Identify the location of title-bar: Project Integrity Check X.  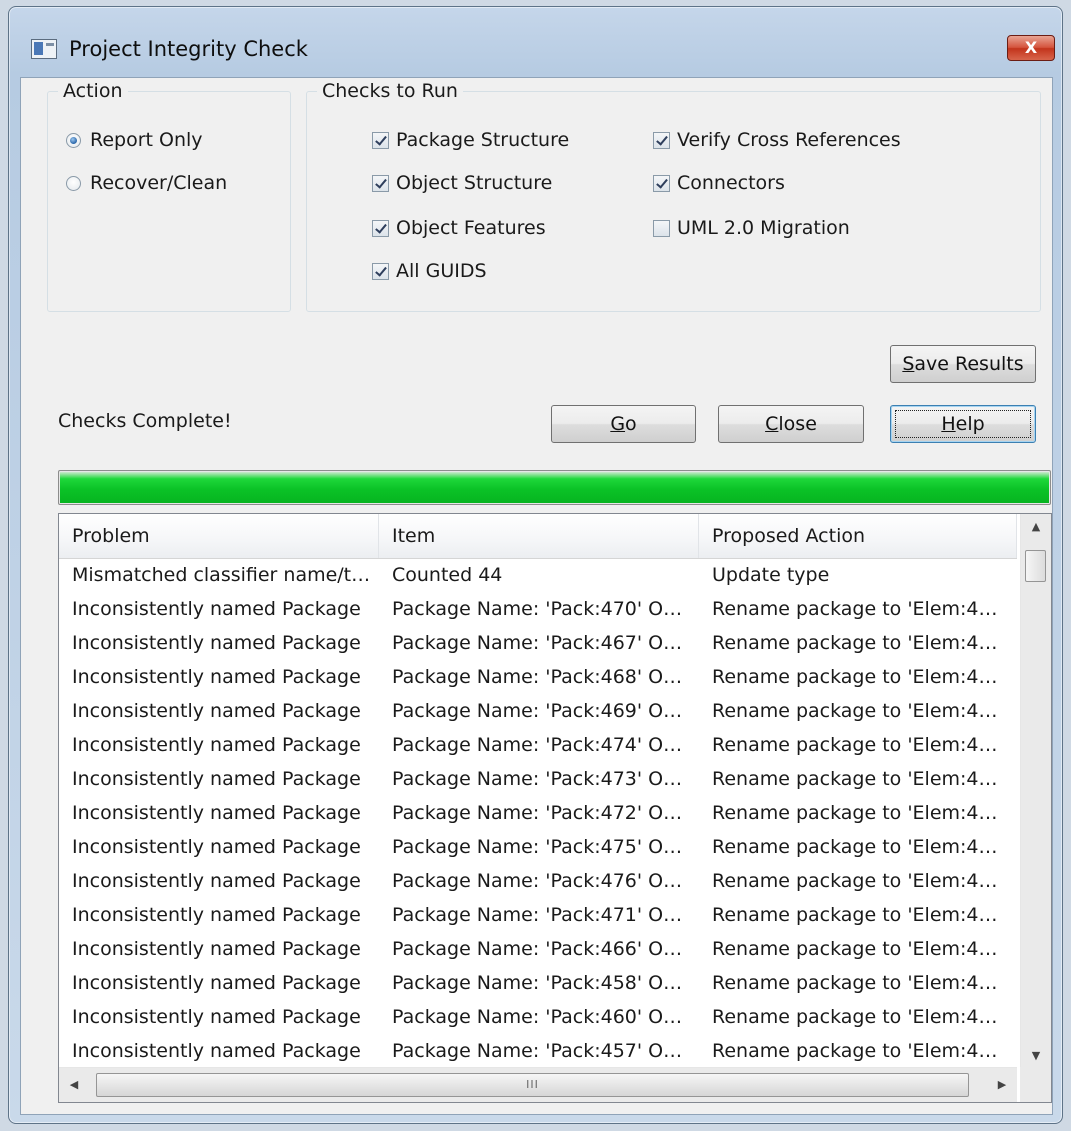
(535, 45).